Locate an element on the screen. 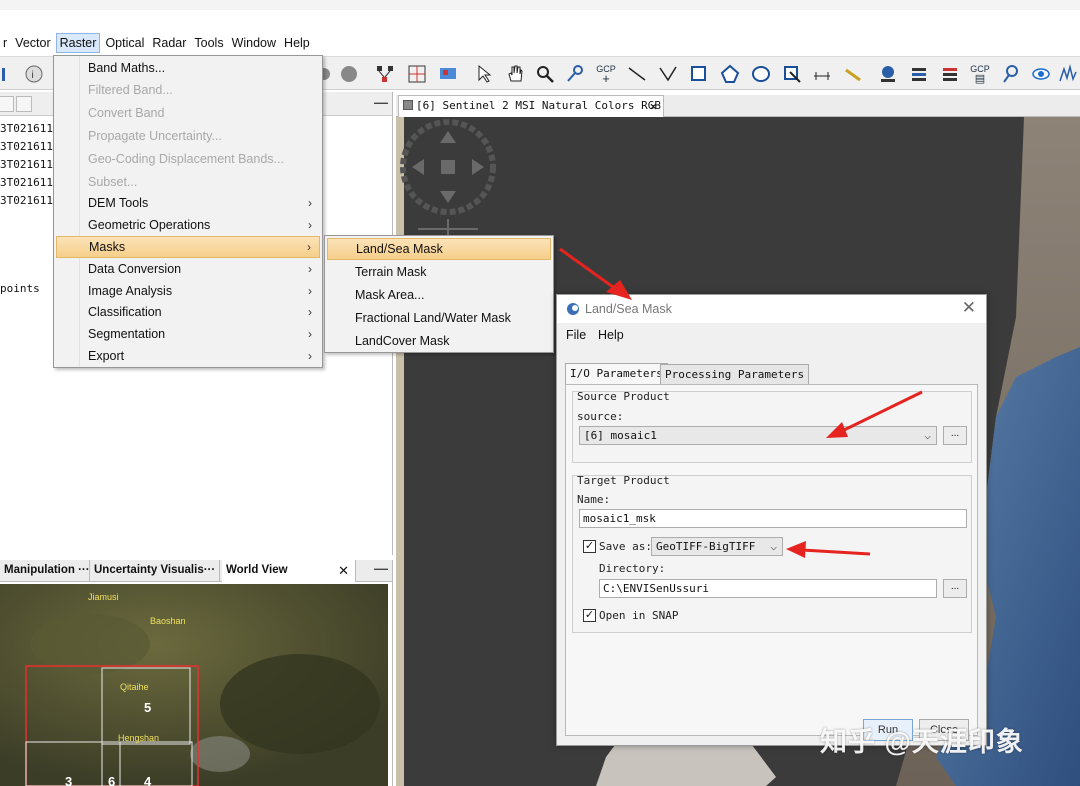  tree-item-points: points is located at coordinates (20, 288).